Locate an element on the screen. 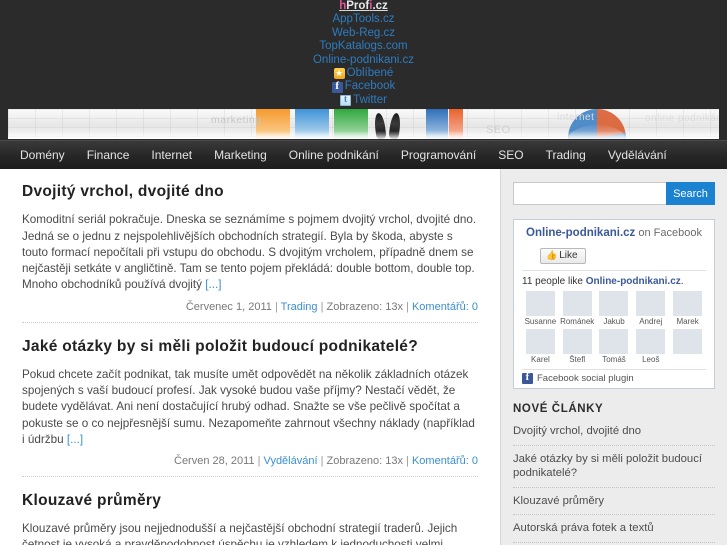 This screenshot has width=727, height=545. recent-link: Autorská práva fotek a textů is located at coordinates (614, 528).